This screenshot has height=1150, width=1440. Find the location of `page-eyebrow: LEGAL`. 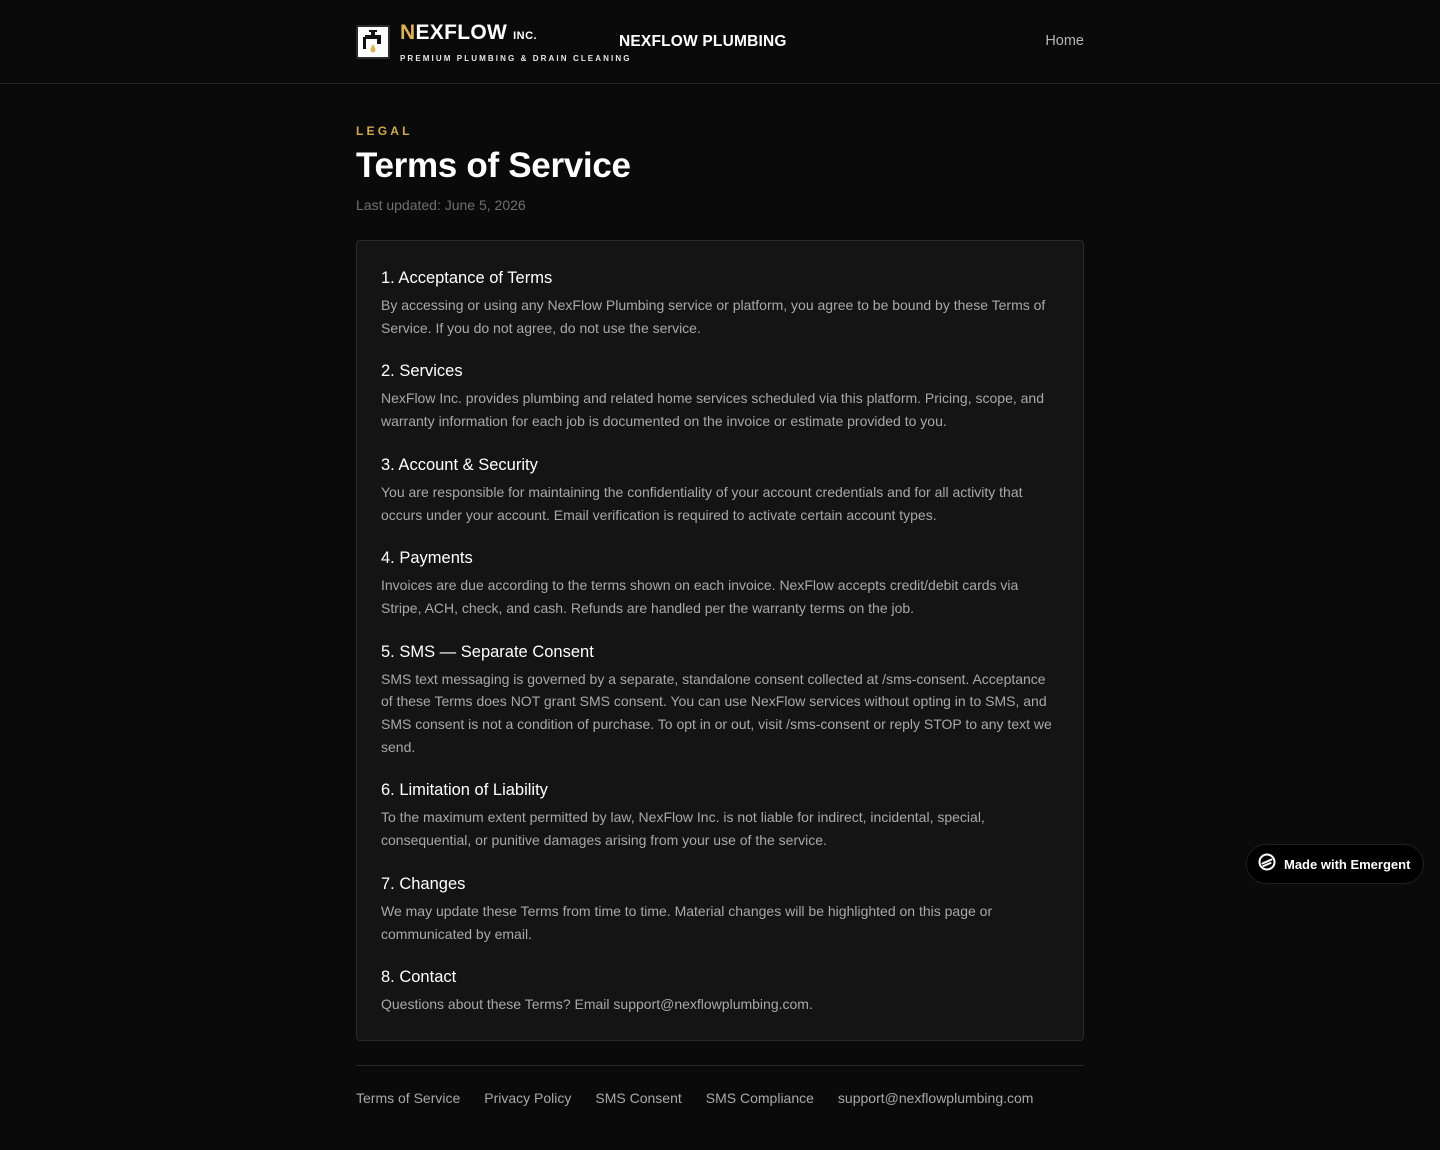

page-eyebrow: LEGAL is located at coordinates (384, 131).